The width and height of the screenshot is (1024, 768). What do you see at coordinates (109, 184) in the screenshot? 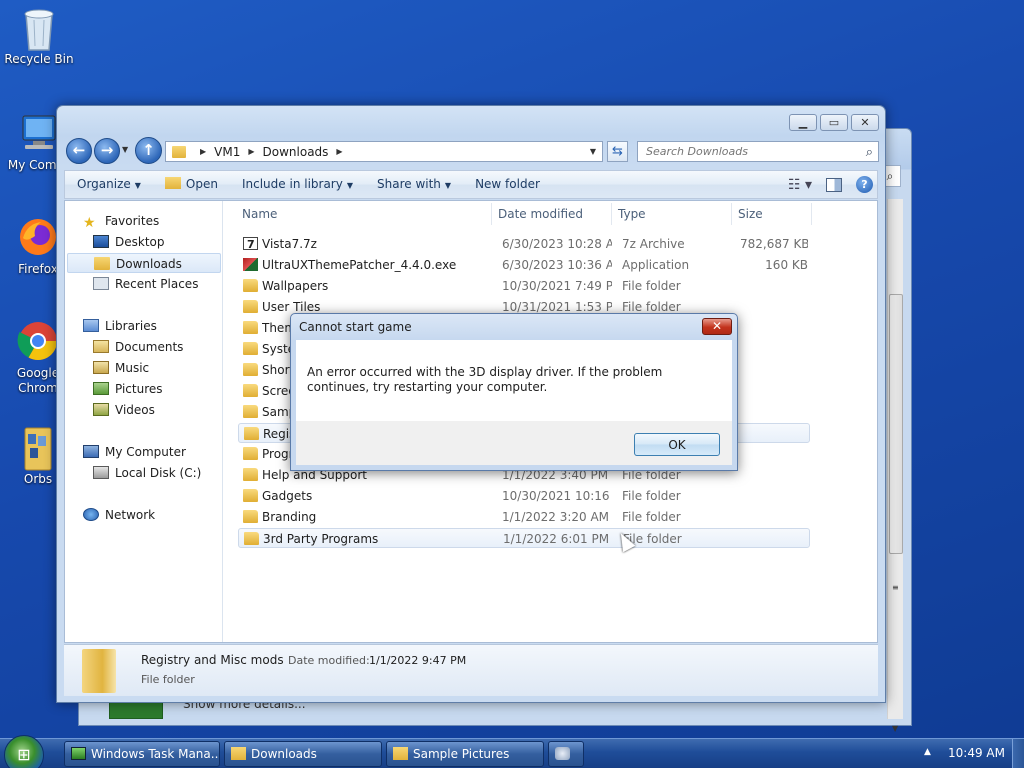
I see `organize-menu: Organize ▼` at bounding box center [109, 184].